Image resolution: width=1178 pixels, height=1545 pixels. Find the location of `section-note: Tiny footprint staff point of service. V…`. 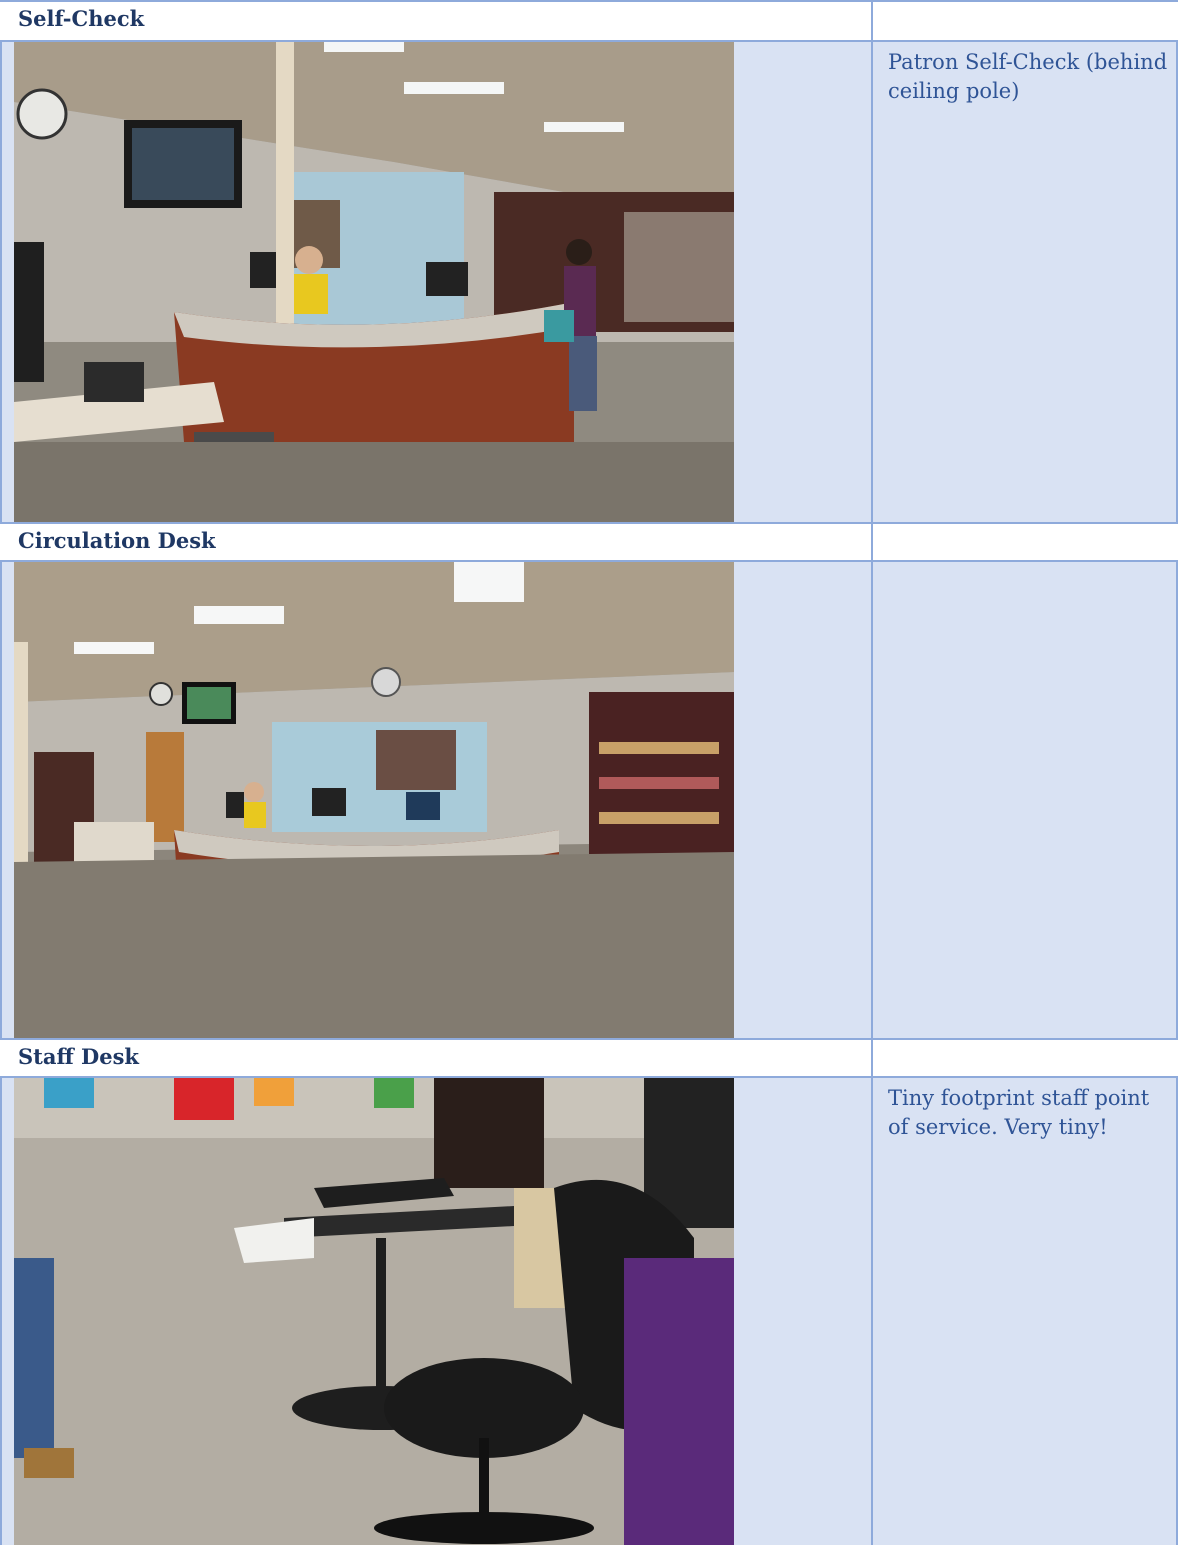

section-note: Tiny footprint staff point of service. V… is located at coordinates (1019, 1112).